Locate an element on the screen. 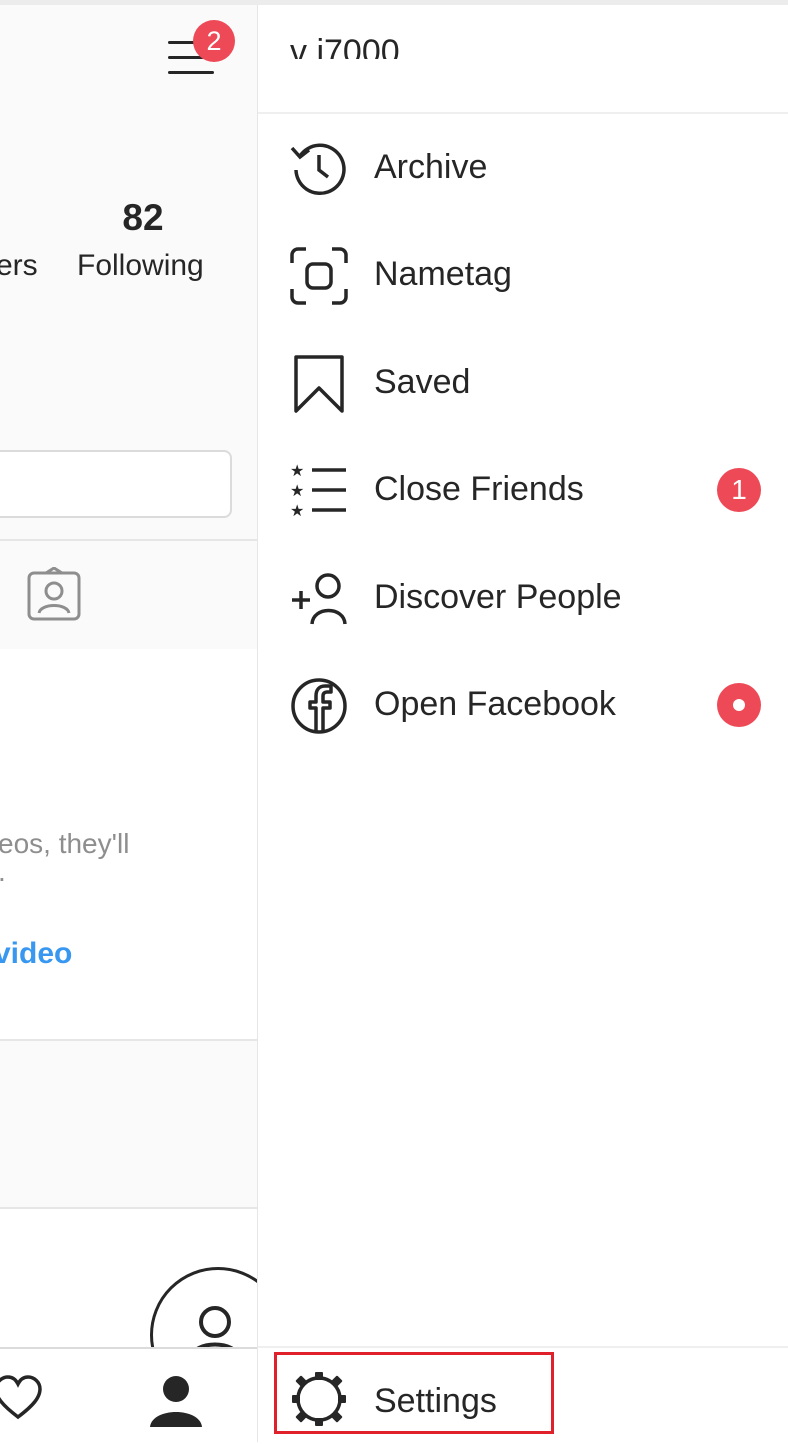 The image size is (788, 1444). bottom-navigation is located at coordinates (128, 1394).